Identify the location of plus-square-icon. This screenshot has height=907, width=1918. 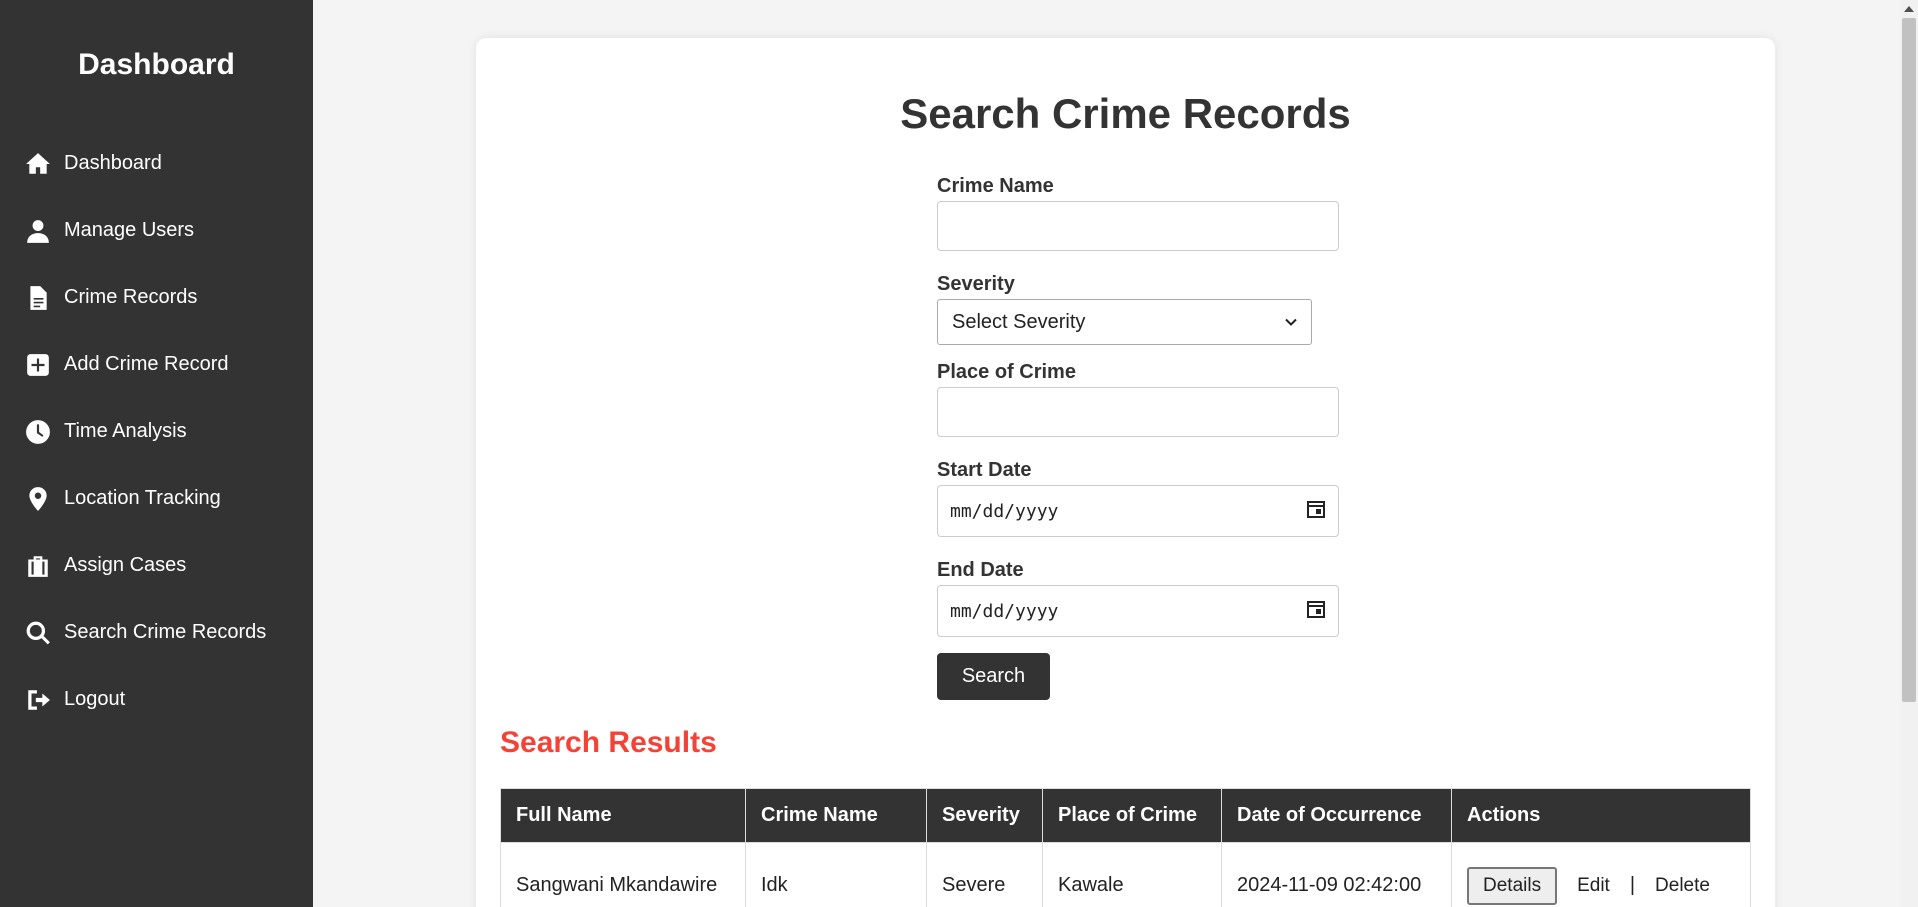
(38, 365).